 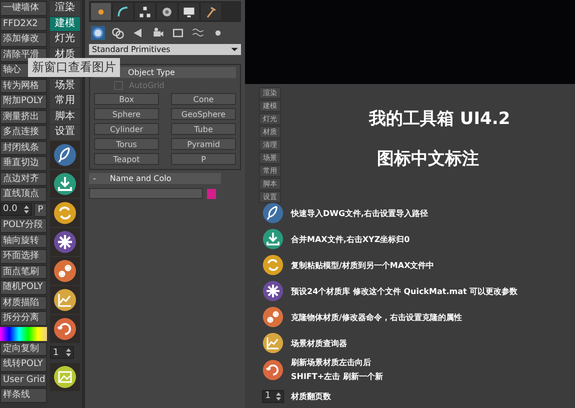 What do you see at coordinates (337, 376) in the screenshot?
I see `description-text: SHIFT+左击 刷新一个新` at bounding box center [337, 376].